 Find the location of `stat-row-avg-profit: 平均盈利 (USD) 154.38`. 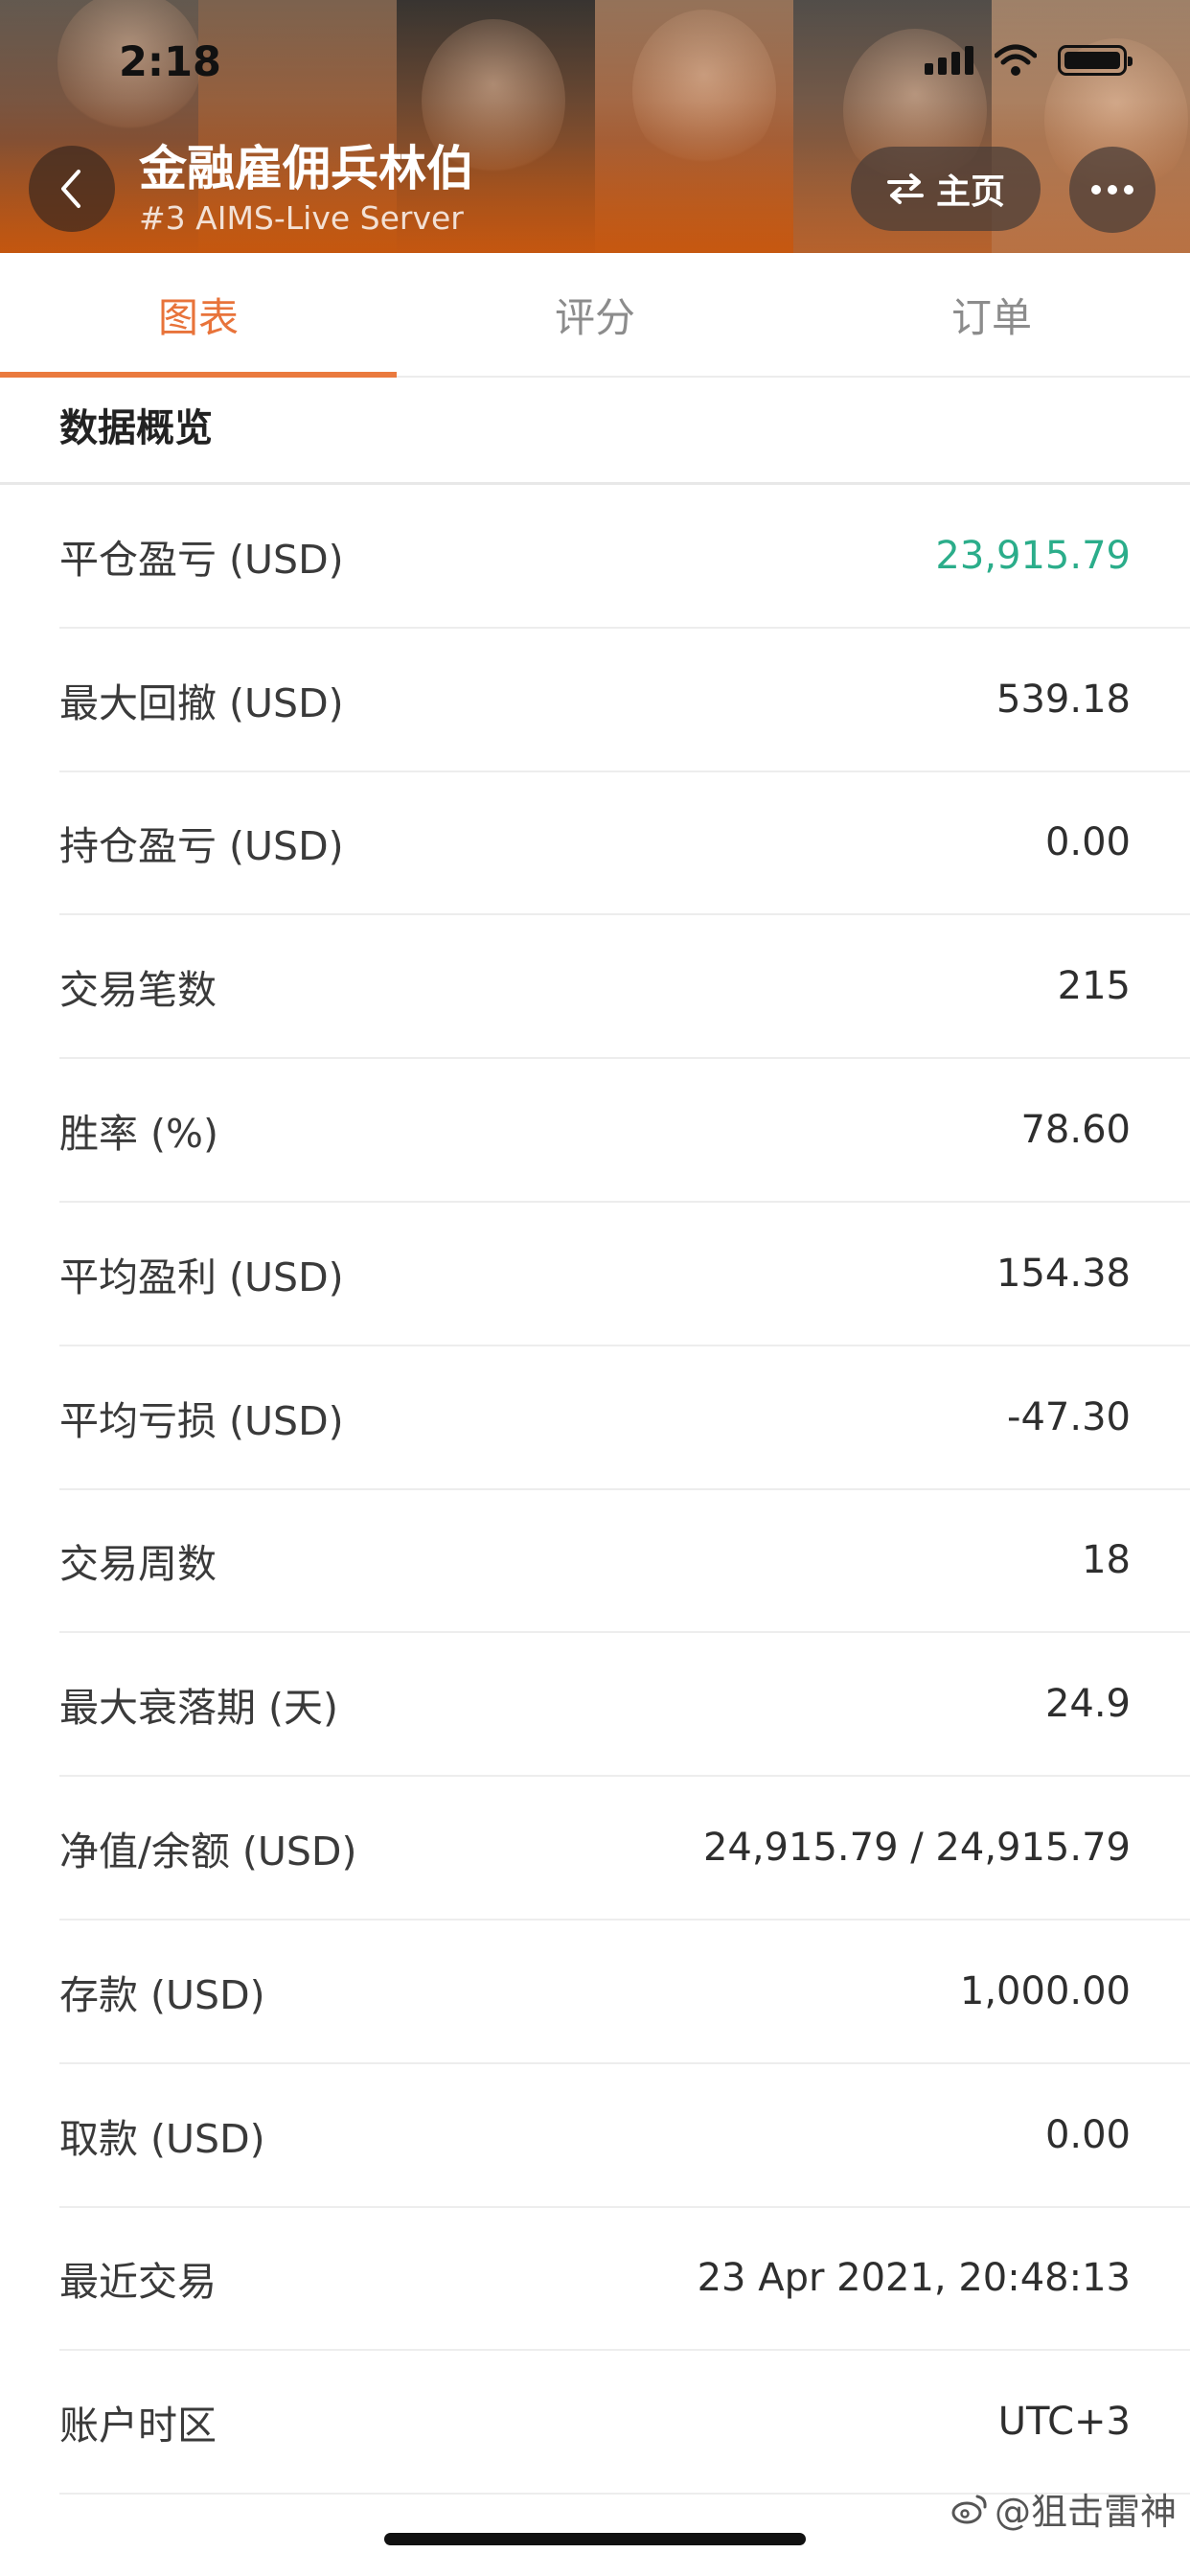

stat-row-avg-profit: 平均盈利 (USD) 154.38 is located at coordinates (624, 1274).